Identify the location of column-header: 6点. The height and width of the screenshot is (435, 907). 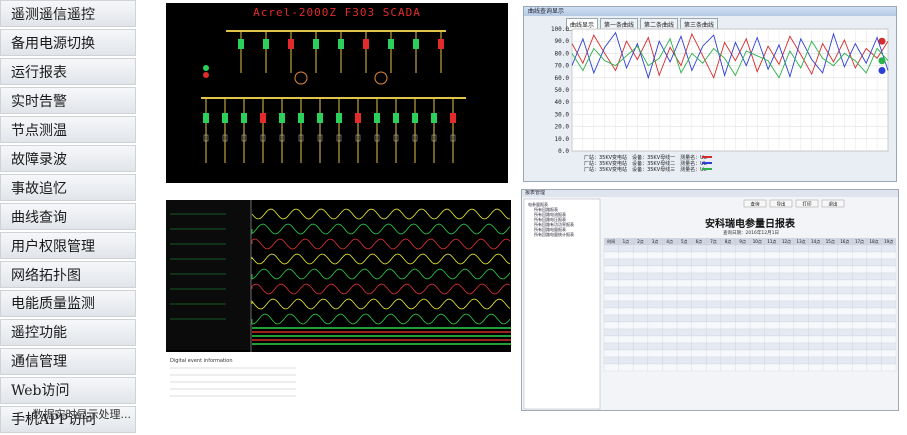
(699, 241).